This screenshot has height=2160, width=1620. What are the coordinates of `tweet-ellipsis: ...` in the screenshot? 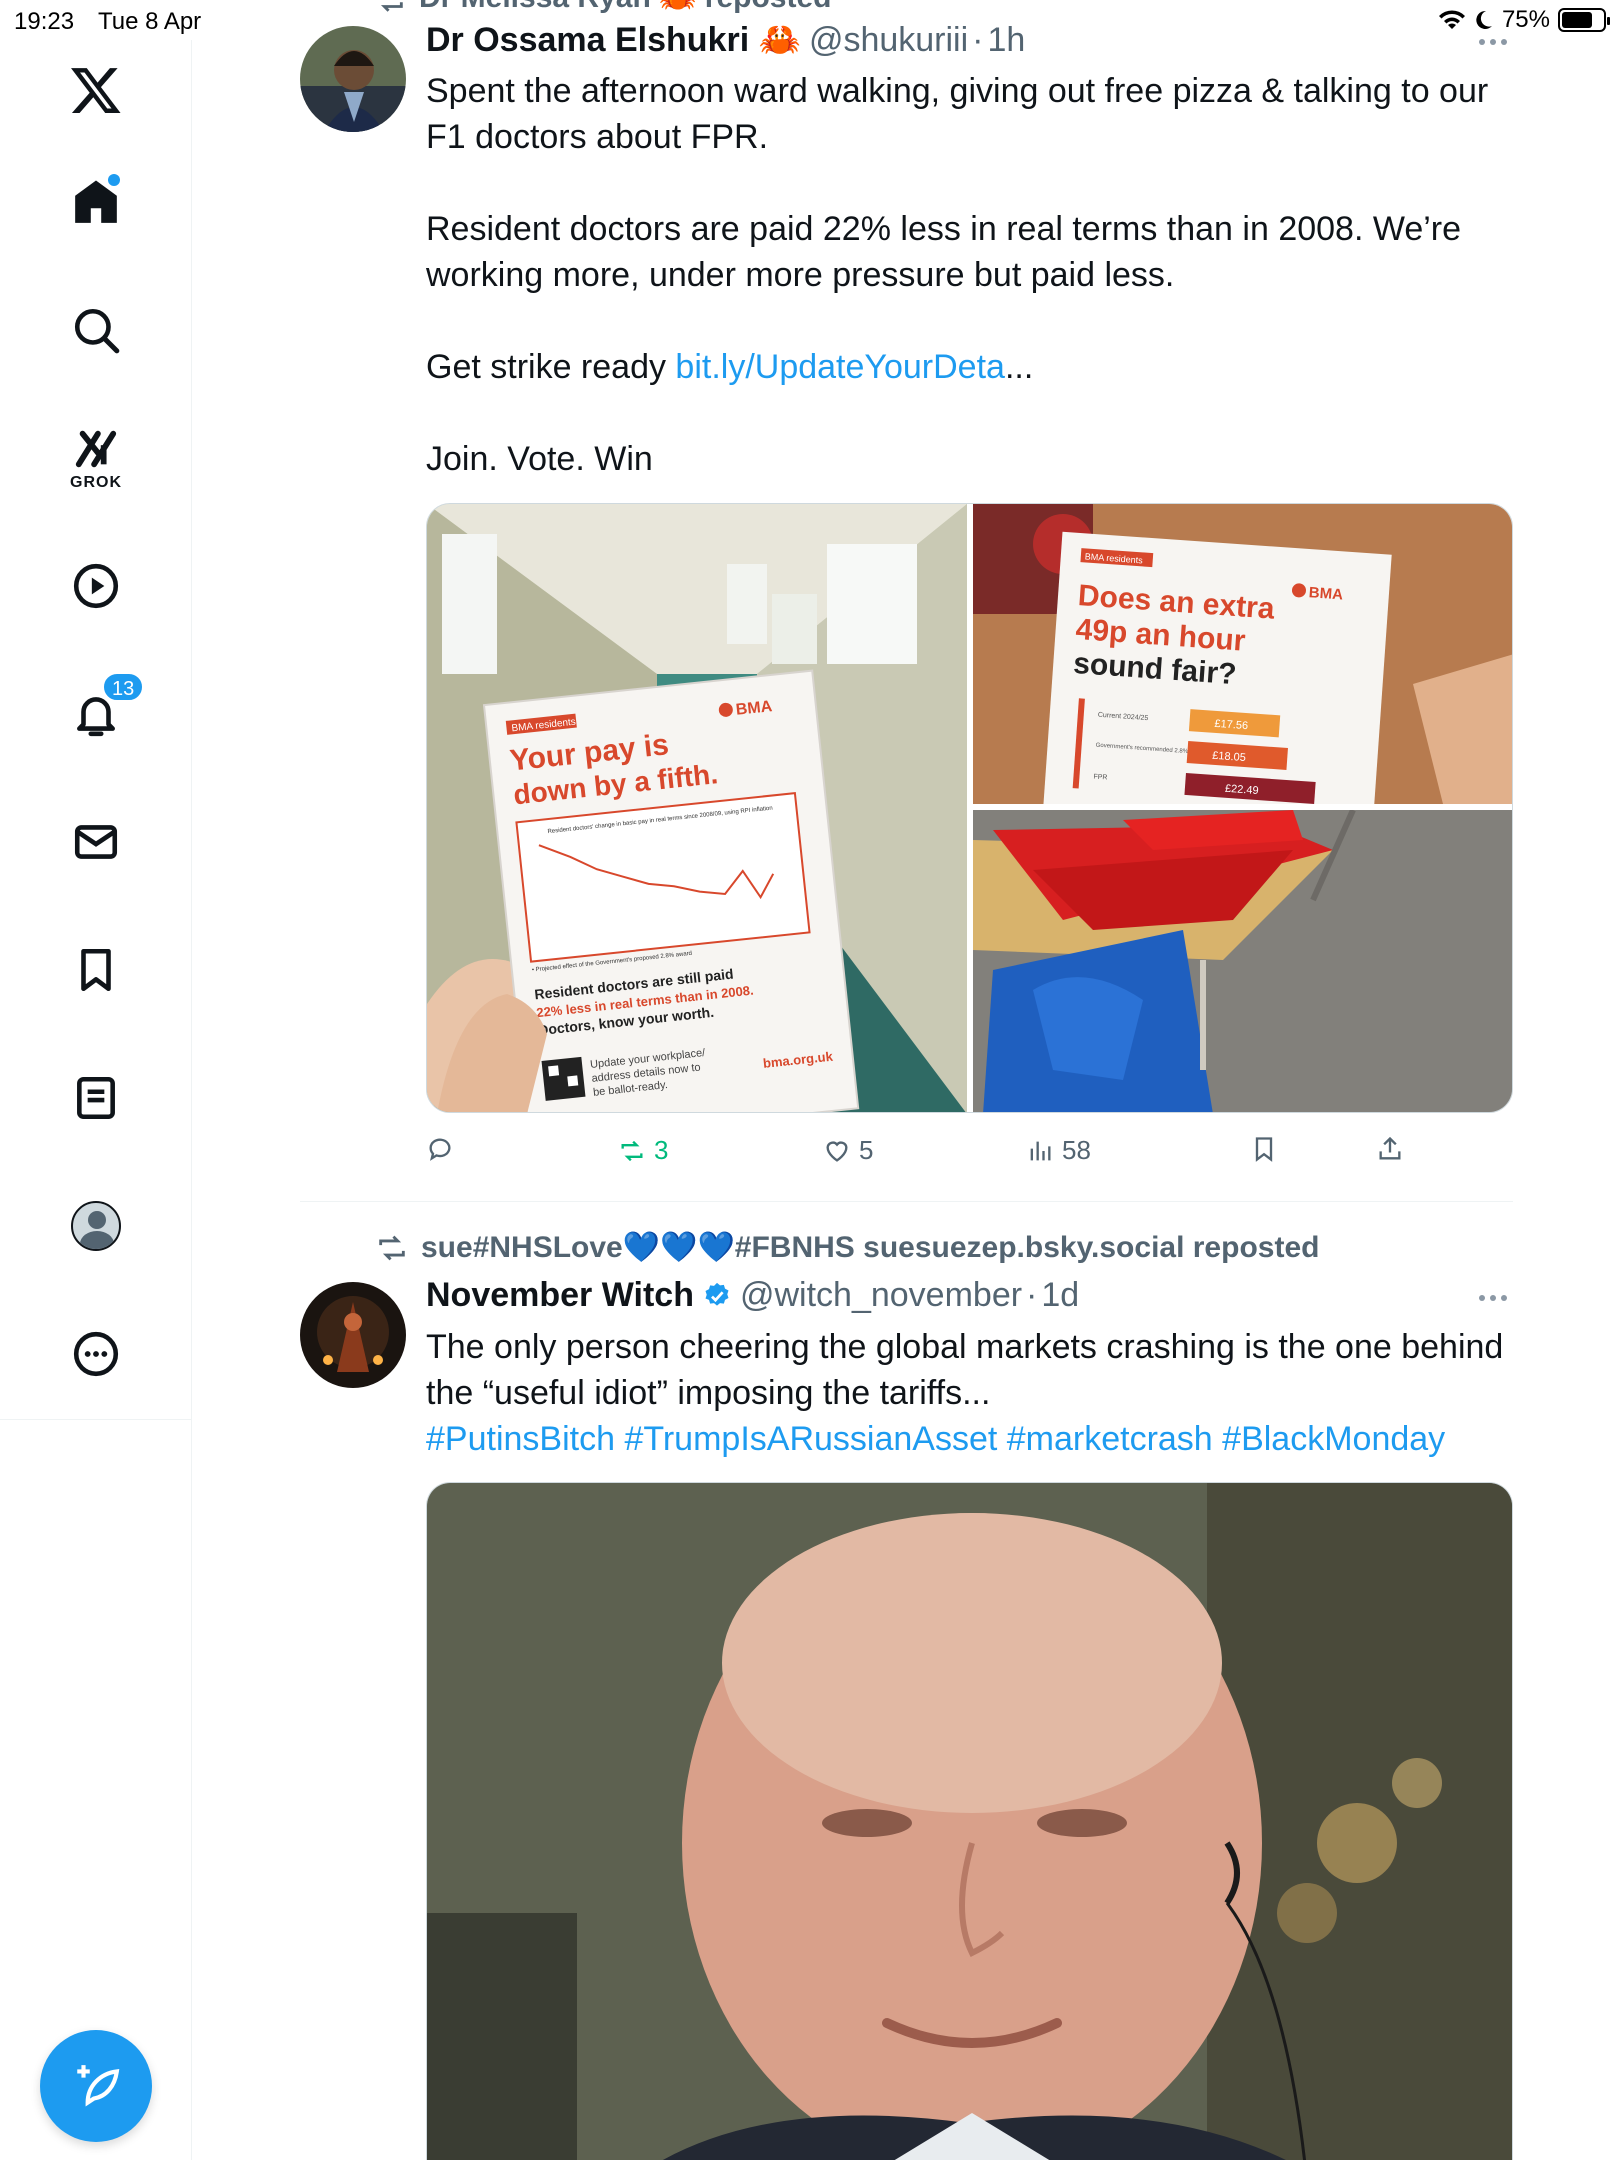 It's located at (1019, 367).